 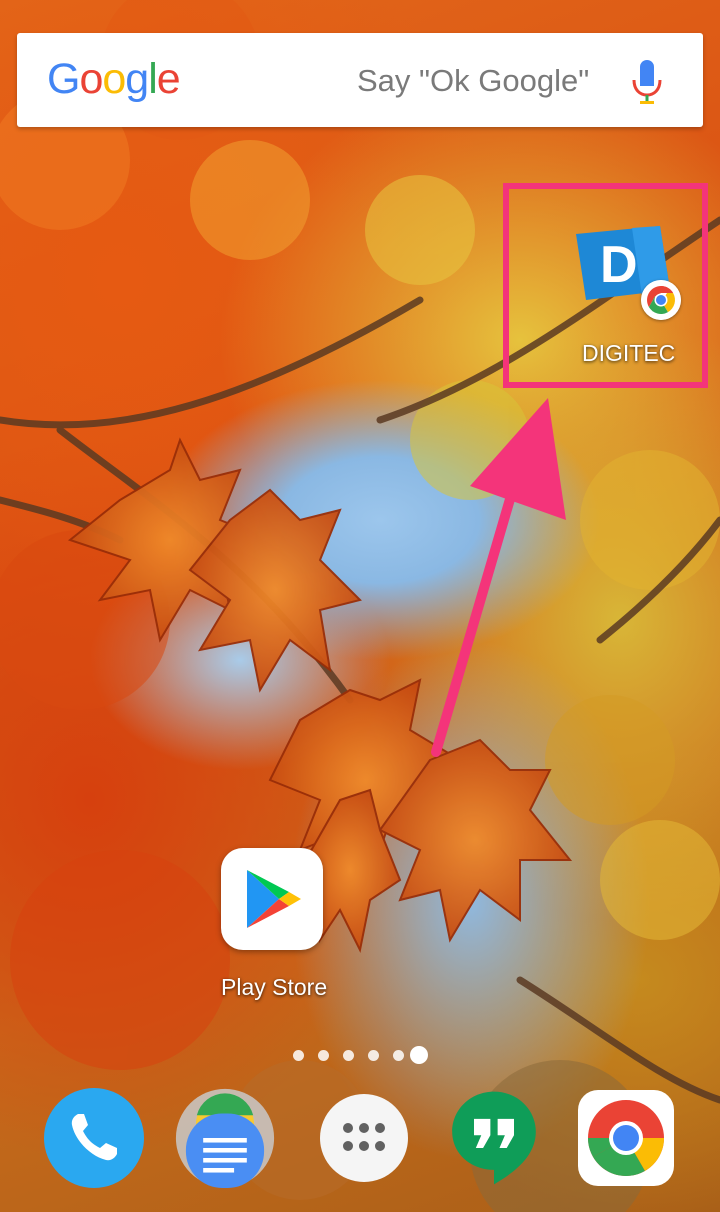 I want to click on play-store-label: Play Store, so click(x=274, y=987).